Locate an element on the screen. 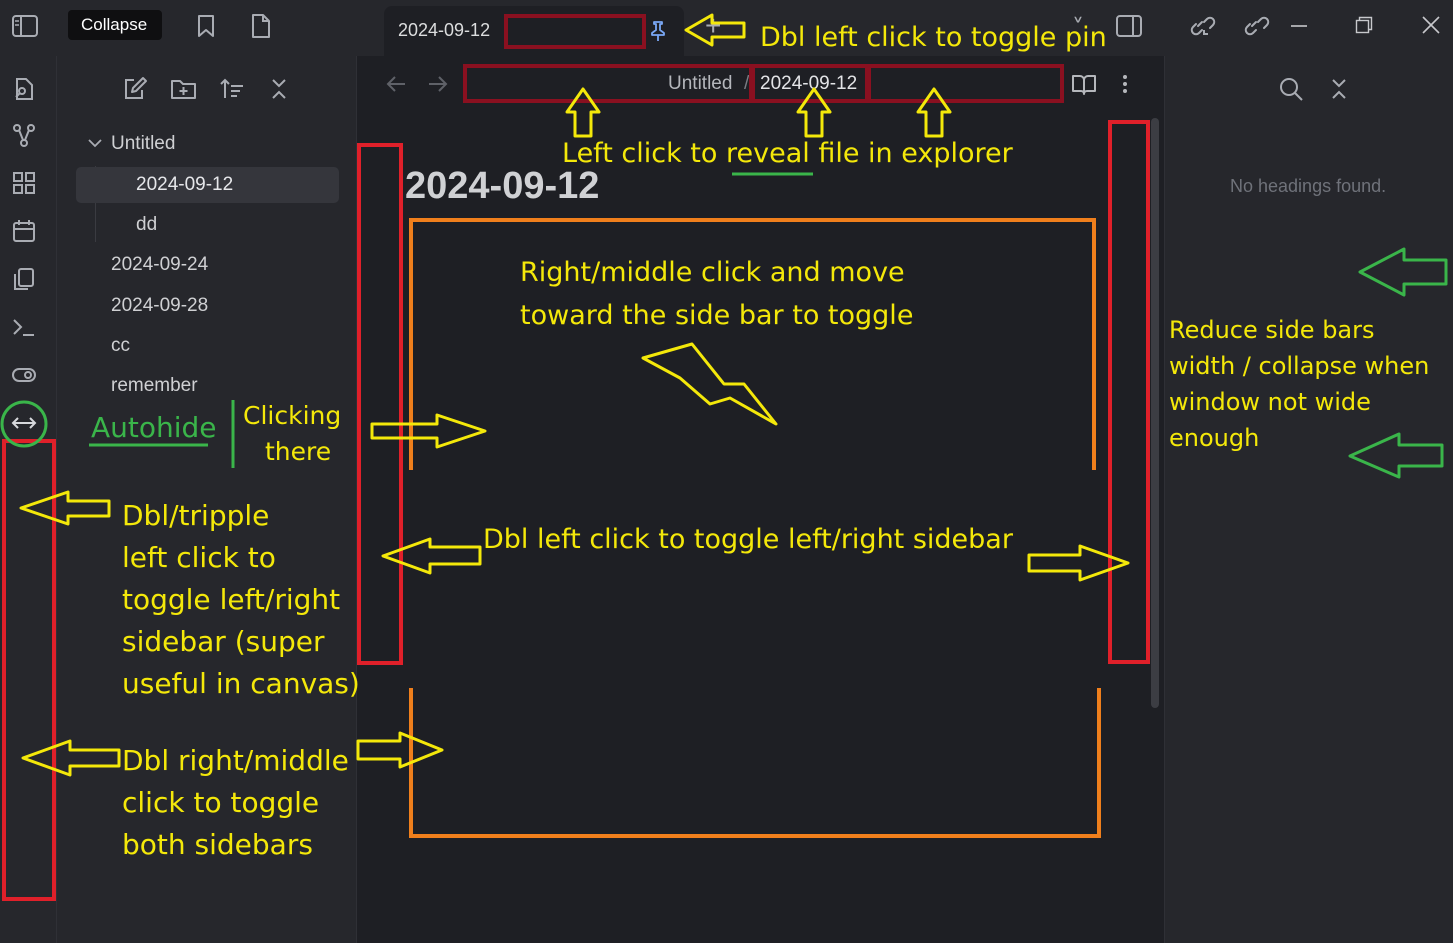 This screenshot has height=943, width=1453. annotation-right-middle-2: toward the side bar to toggle is located at coordinates (717, 315).